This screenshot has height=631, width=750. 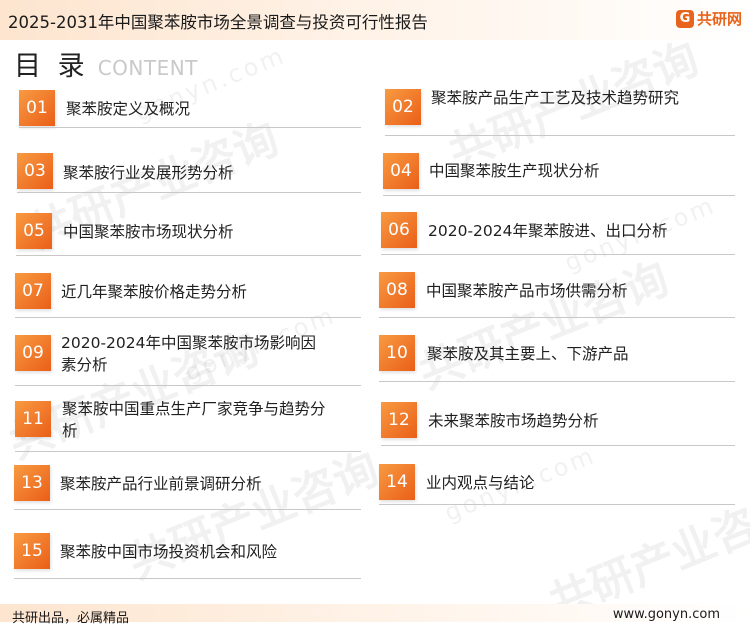 I want to click on toc-number: 01, so click(x=37, y=108).